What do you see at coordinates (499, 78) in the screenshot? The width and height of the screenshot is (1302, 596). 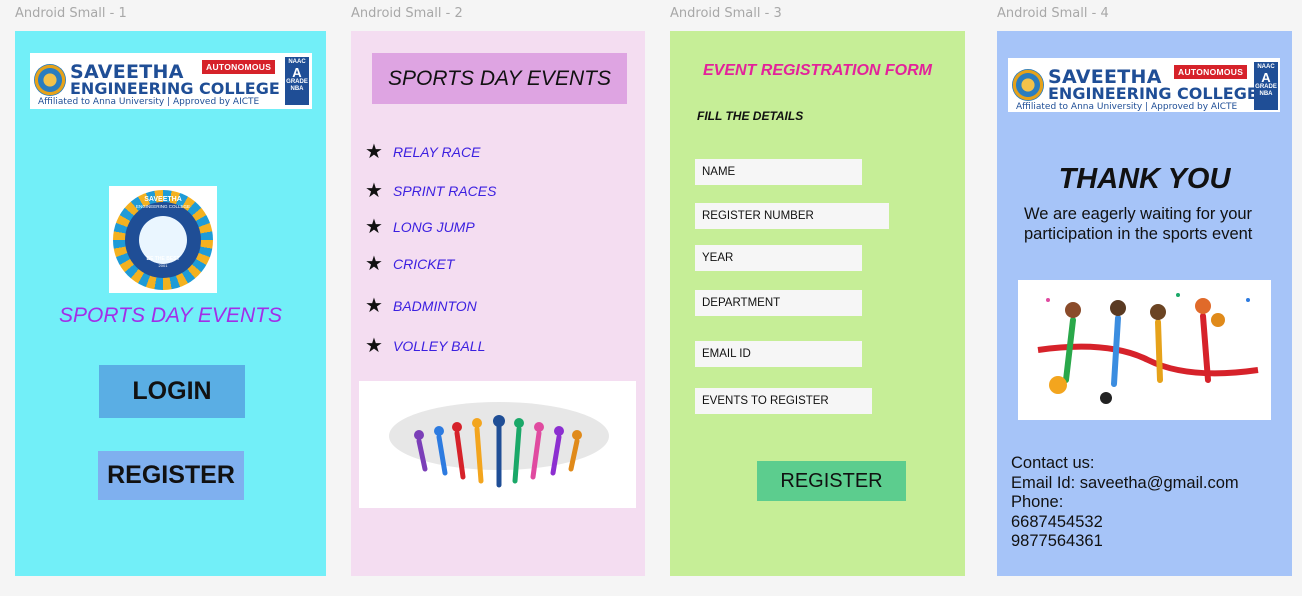 I see `events-header: SPORTS DAY EVENTS` at bounding box center [499, 78].